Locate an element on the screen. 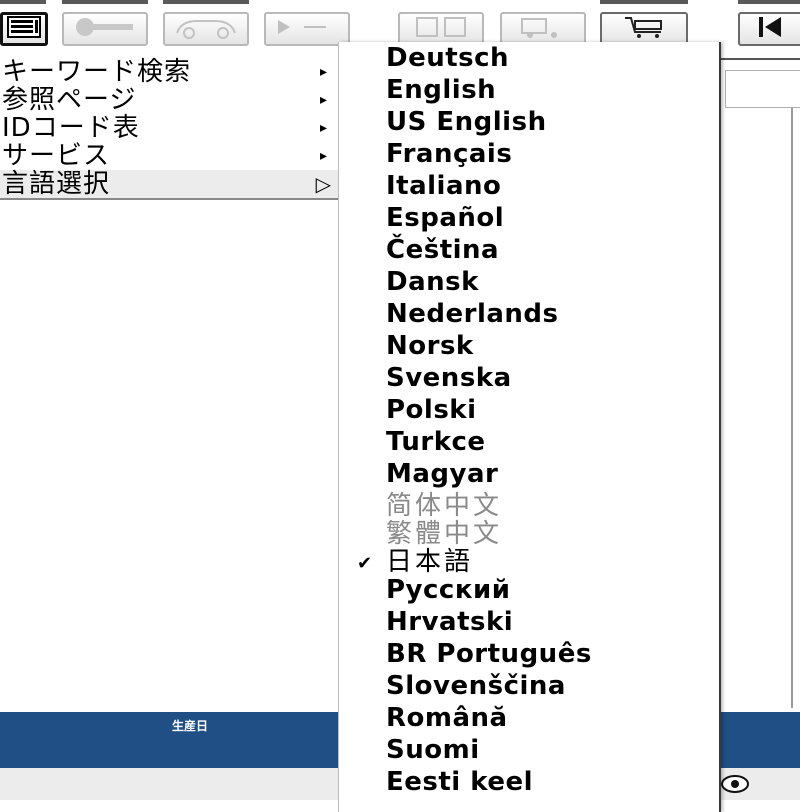  language-option: Italiano is located at coordinates (528, 187).